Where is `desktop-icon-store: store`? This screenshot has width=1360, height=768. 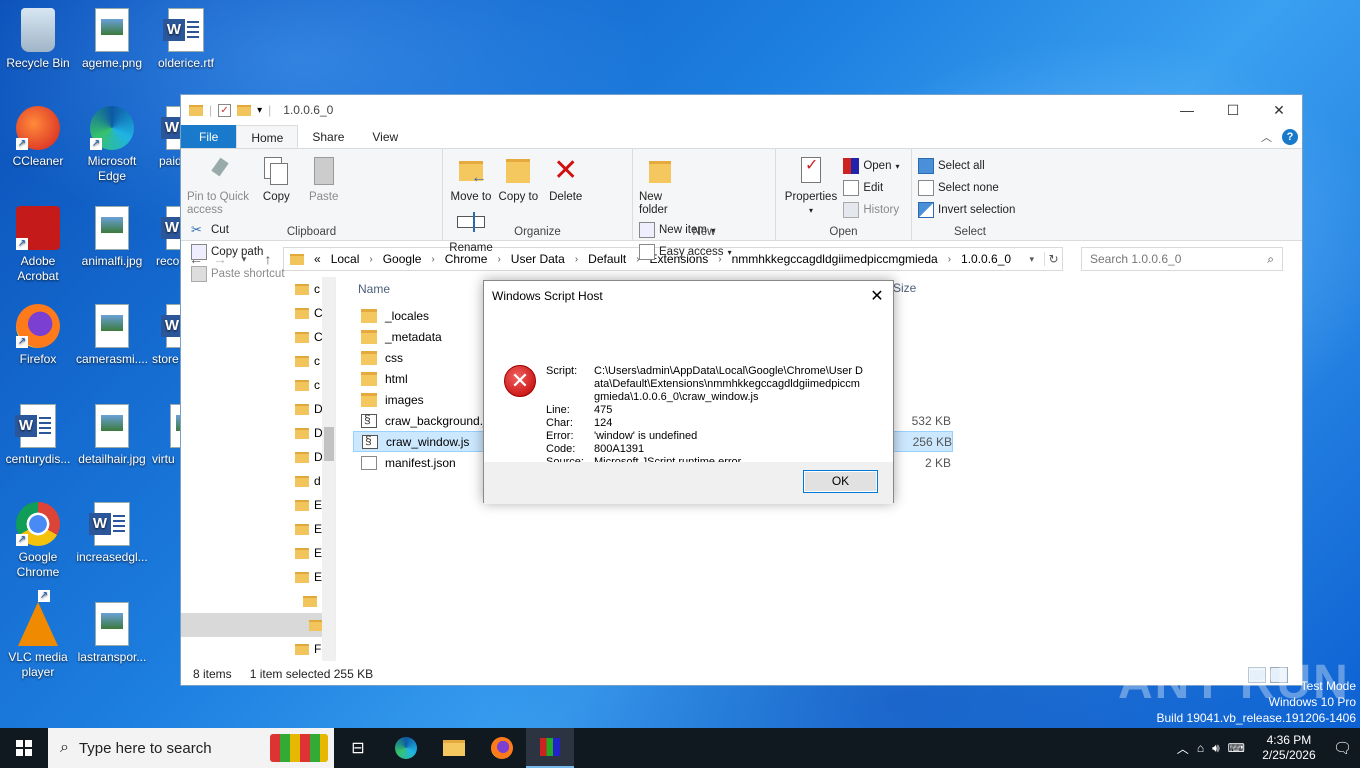 desktop-icon-store: store is located at coordinates (164, 335).